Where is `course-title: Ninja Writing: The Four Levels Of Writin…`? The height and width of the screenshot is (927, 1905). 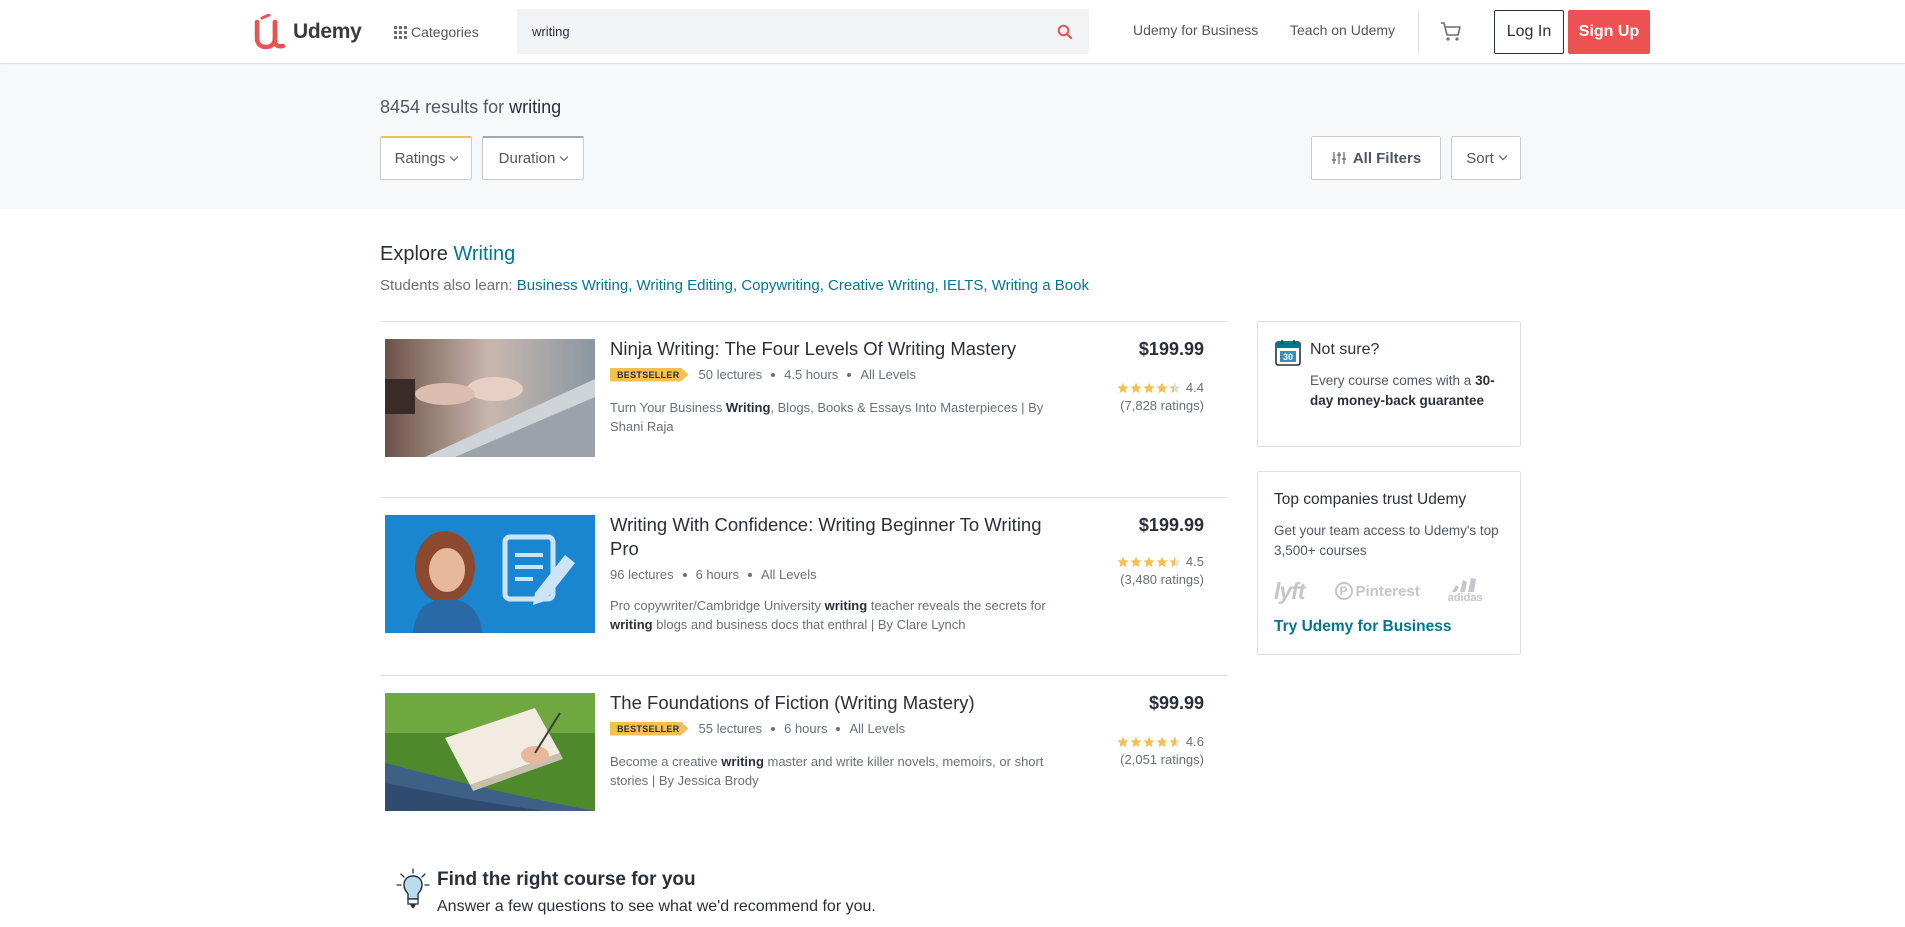 course-title: Ninja Writing: The Four Levels Of Writin… is located at coordinates (835, 349).